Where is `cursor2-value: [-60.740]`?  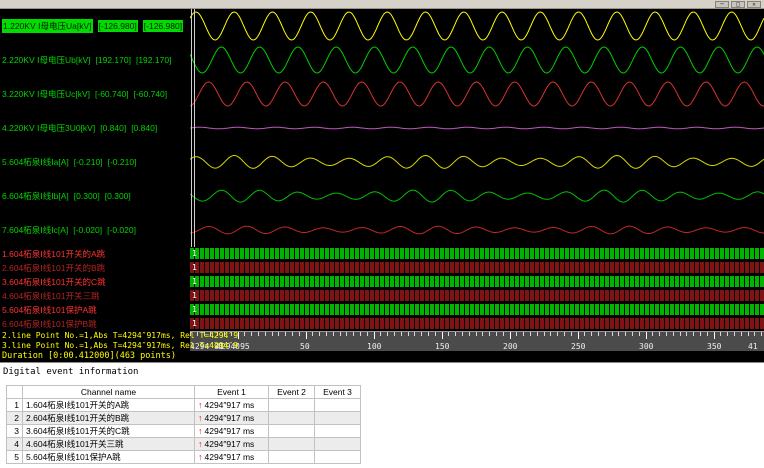 cursor2-value: [-60.740] is located at coordinates (150, 94).